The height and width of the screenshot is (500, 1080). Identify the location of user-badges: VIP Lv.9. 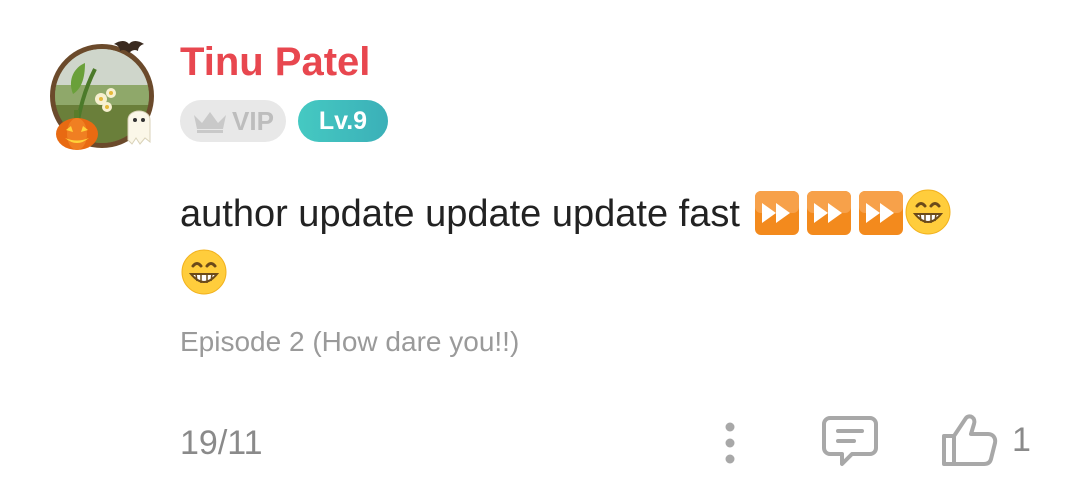
(284, 121).